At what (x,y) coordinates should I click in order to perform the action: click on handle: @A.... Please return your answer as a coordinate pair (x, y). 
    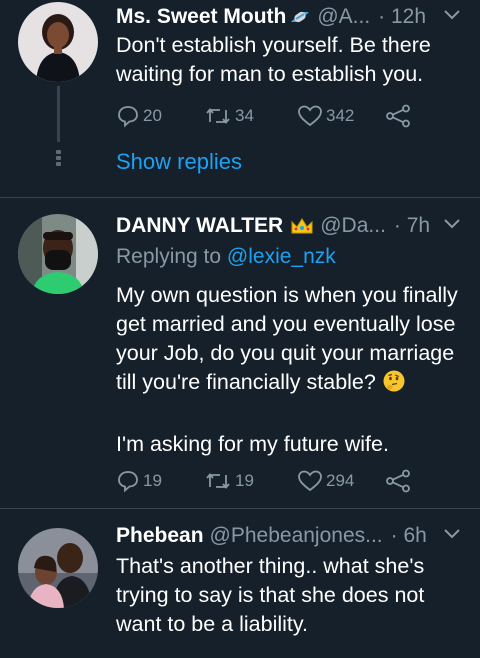
    Looking at the image, I should click on (343, 17).